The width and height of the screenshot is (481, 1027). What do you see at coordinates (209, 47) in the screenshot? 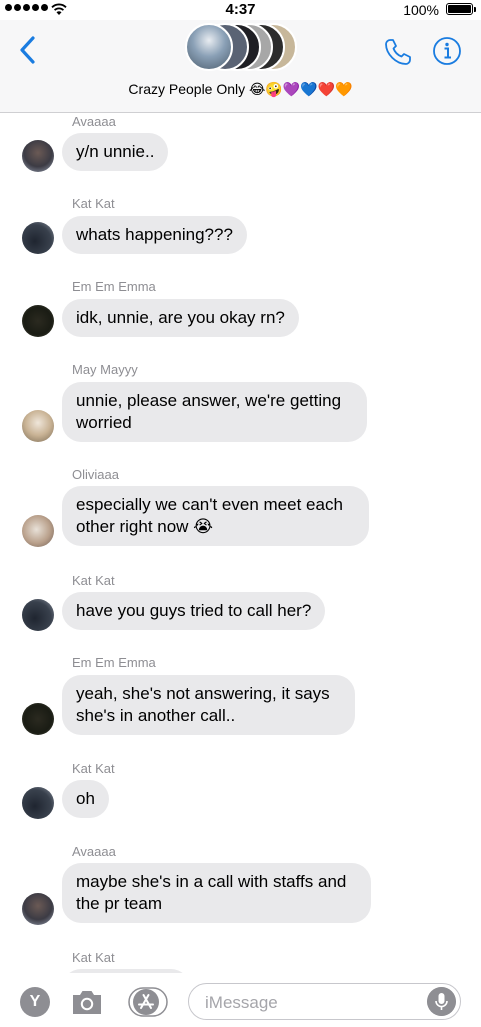
I see `group-avatar` at bounding box center [209, 47].